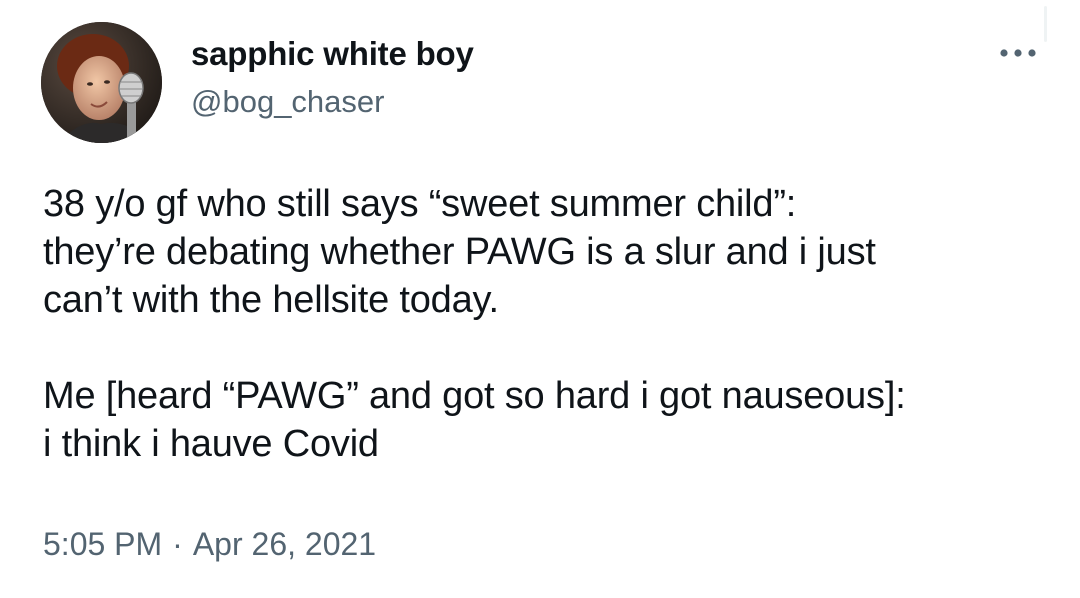 The width and height of the screenshot is (1080, 598). What do you see at coordinates (211, 444) in the screenshot?
I see `tweet-line: i think i hauve Covid` at bounding box center [211, 444].